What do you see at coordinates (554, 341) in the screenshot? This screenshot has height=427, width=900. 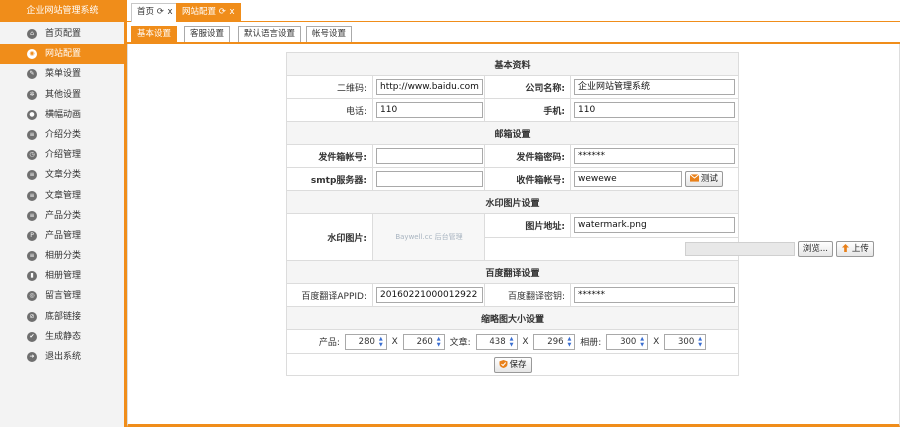 I see `article-height-stepper: 296 ▲ ▼` at bounding box center [554, 341].